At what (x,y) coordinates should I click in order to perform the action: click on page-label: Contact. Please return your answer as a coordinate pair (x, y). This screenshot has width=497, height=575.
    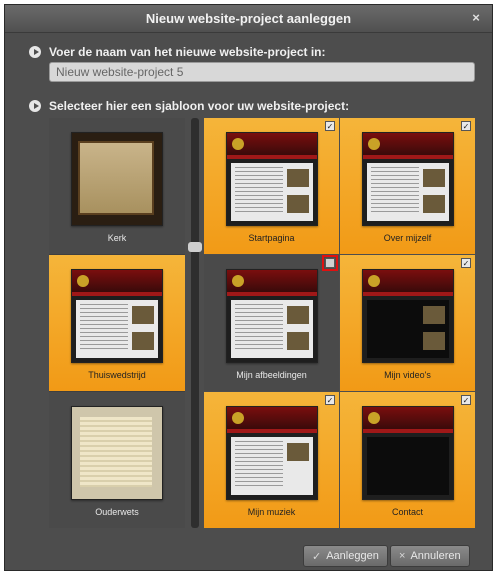
    Looking at the image, I should click on (407, 512).